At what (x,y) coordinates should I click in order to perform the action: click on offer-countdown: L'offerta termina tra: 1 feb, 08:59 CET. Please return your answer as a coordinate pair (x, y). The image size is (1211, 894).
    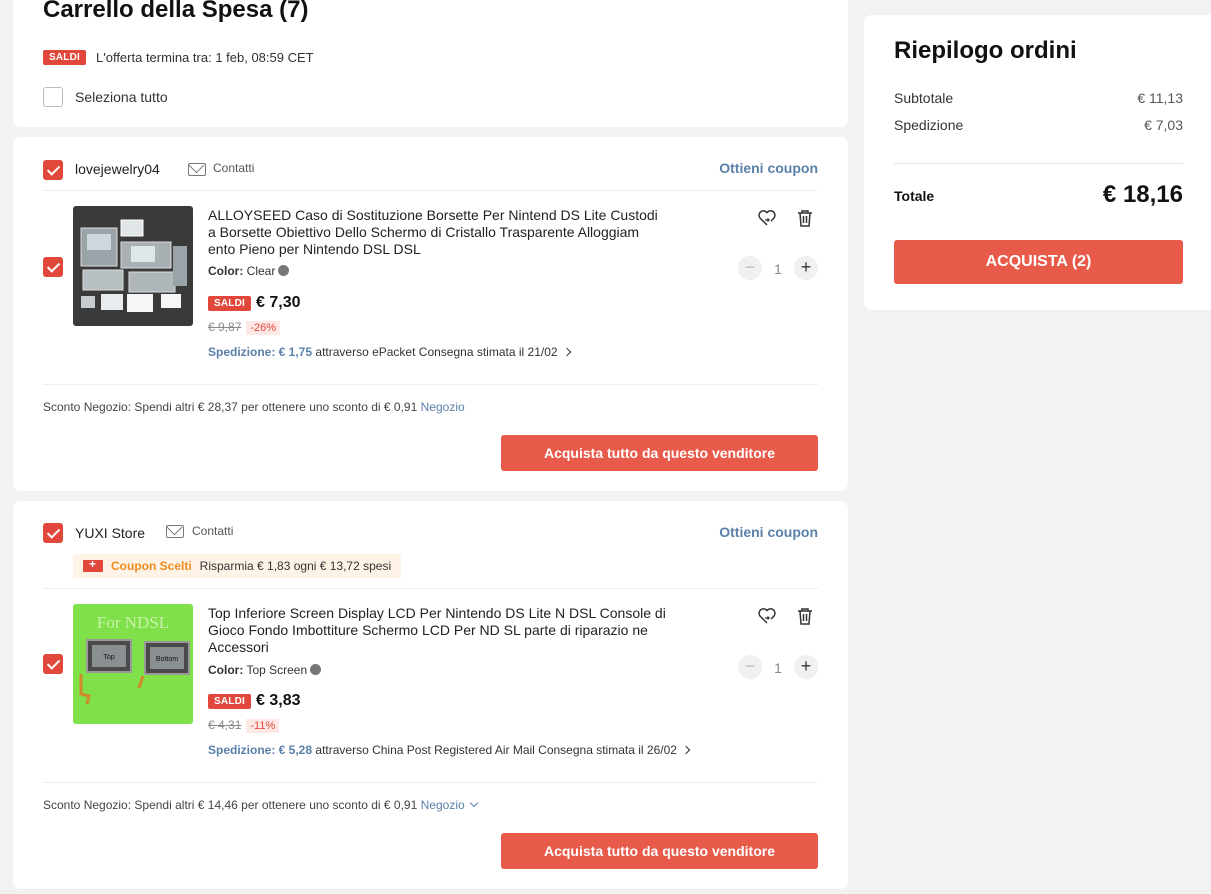
    Looking at the image, I should click on (205, 57).